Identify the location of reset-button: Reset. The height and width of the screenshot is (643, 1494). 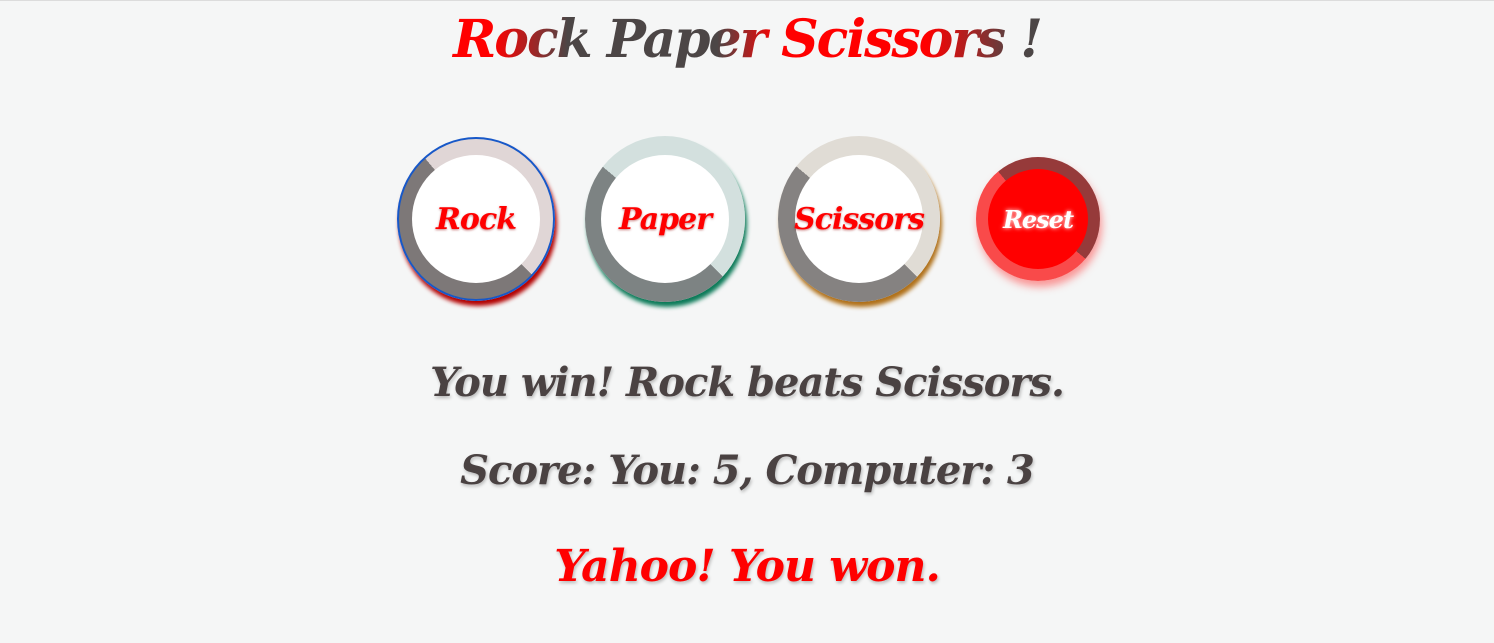
(1038, 219).